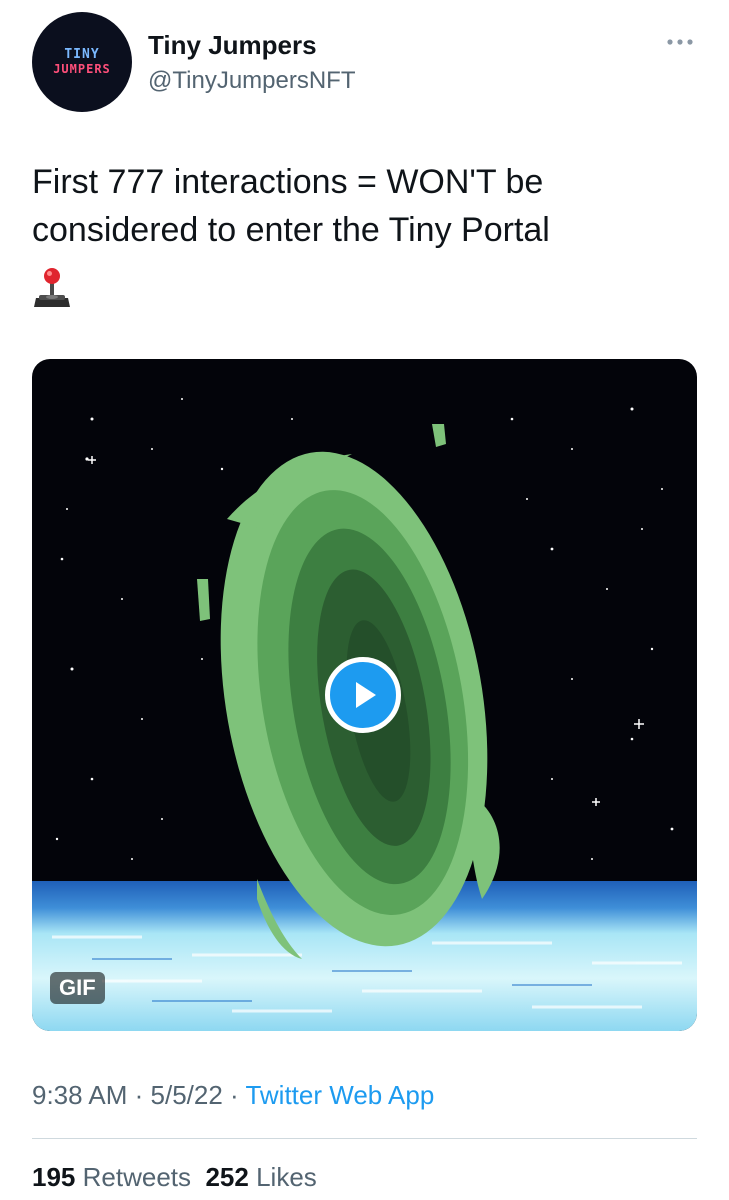 The width and height of the screenshot is (729, 1200). What do you see at coordinates (364, 1138) in the screenshot?
I see `divider` at bounding box center [364, 1138].